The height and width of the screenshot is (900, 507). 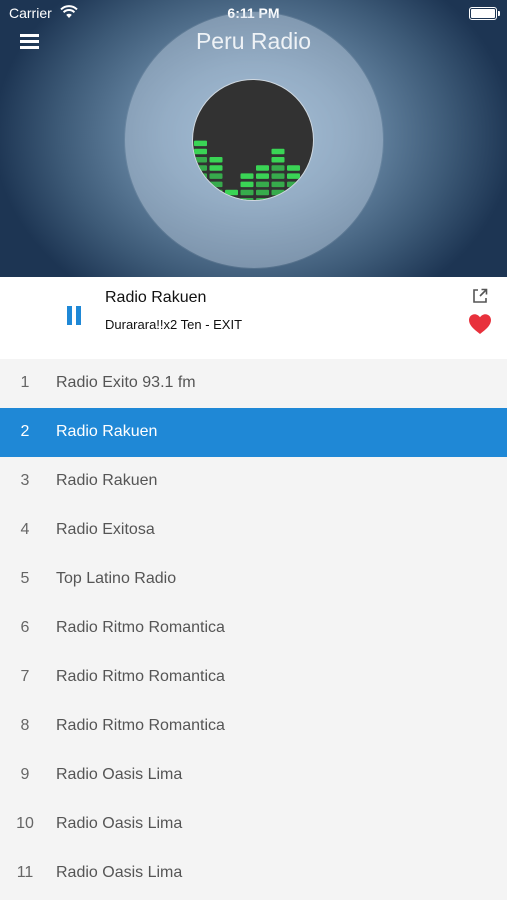 I want to click on share-icon, so click(x=480, y=296).